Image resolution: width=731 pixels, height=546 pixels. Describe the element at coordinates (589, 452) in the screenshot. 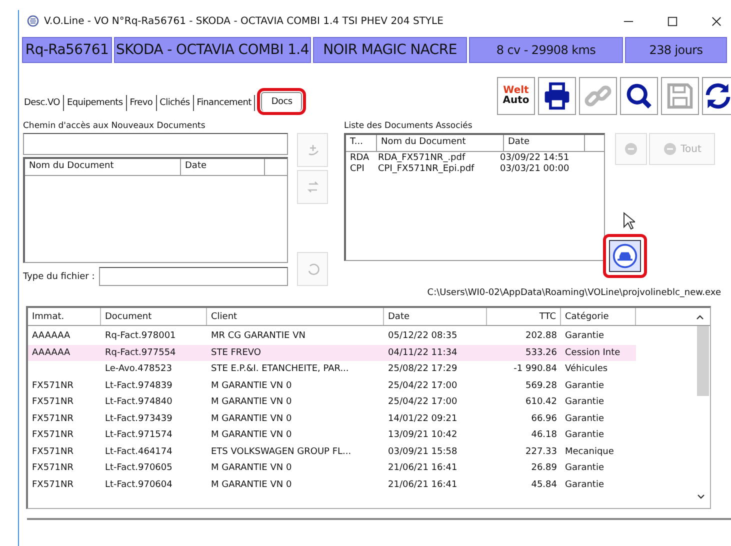

I see `table-cell-text: Mecanique` at that location.